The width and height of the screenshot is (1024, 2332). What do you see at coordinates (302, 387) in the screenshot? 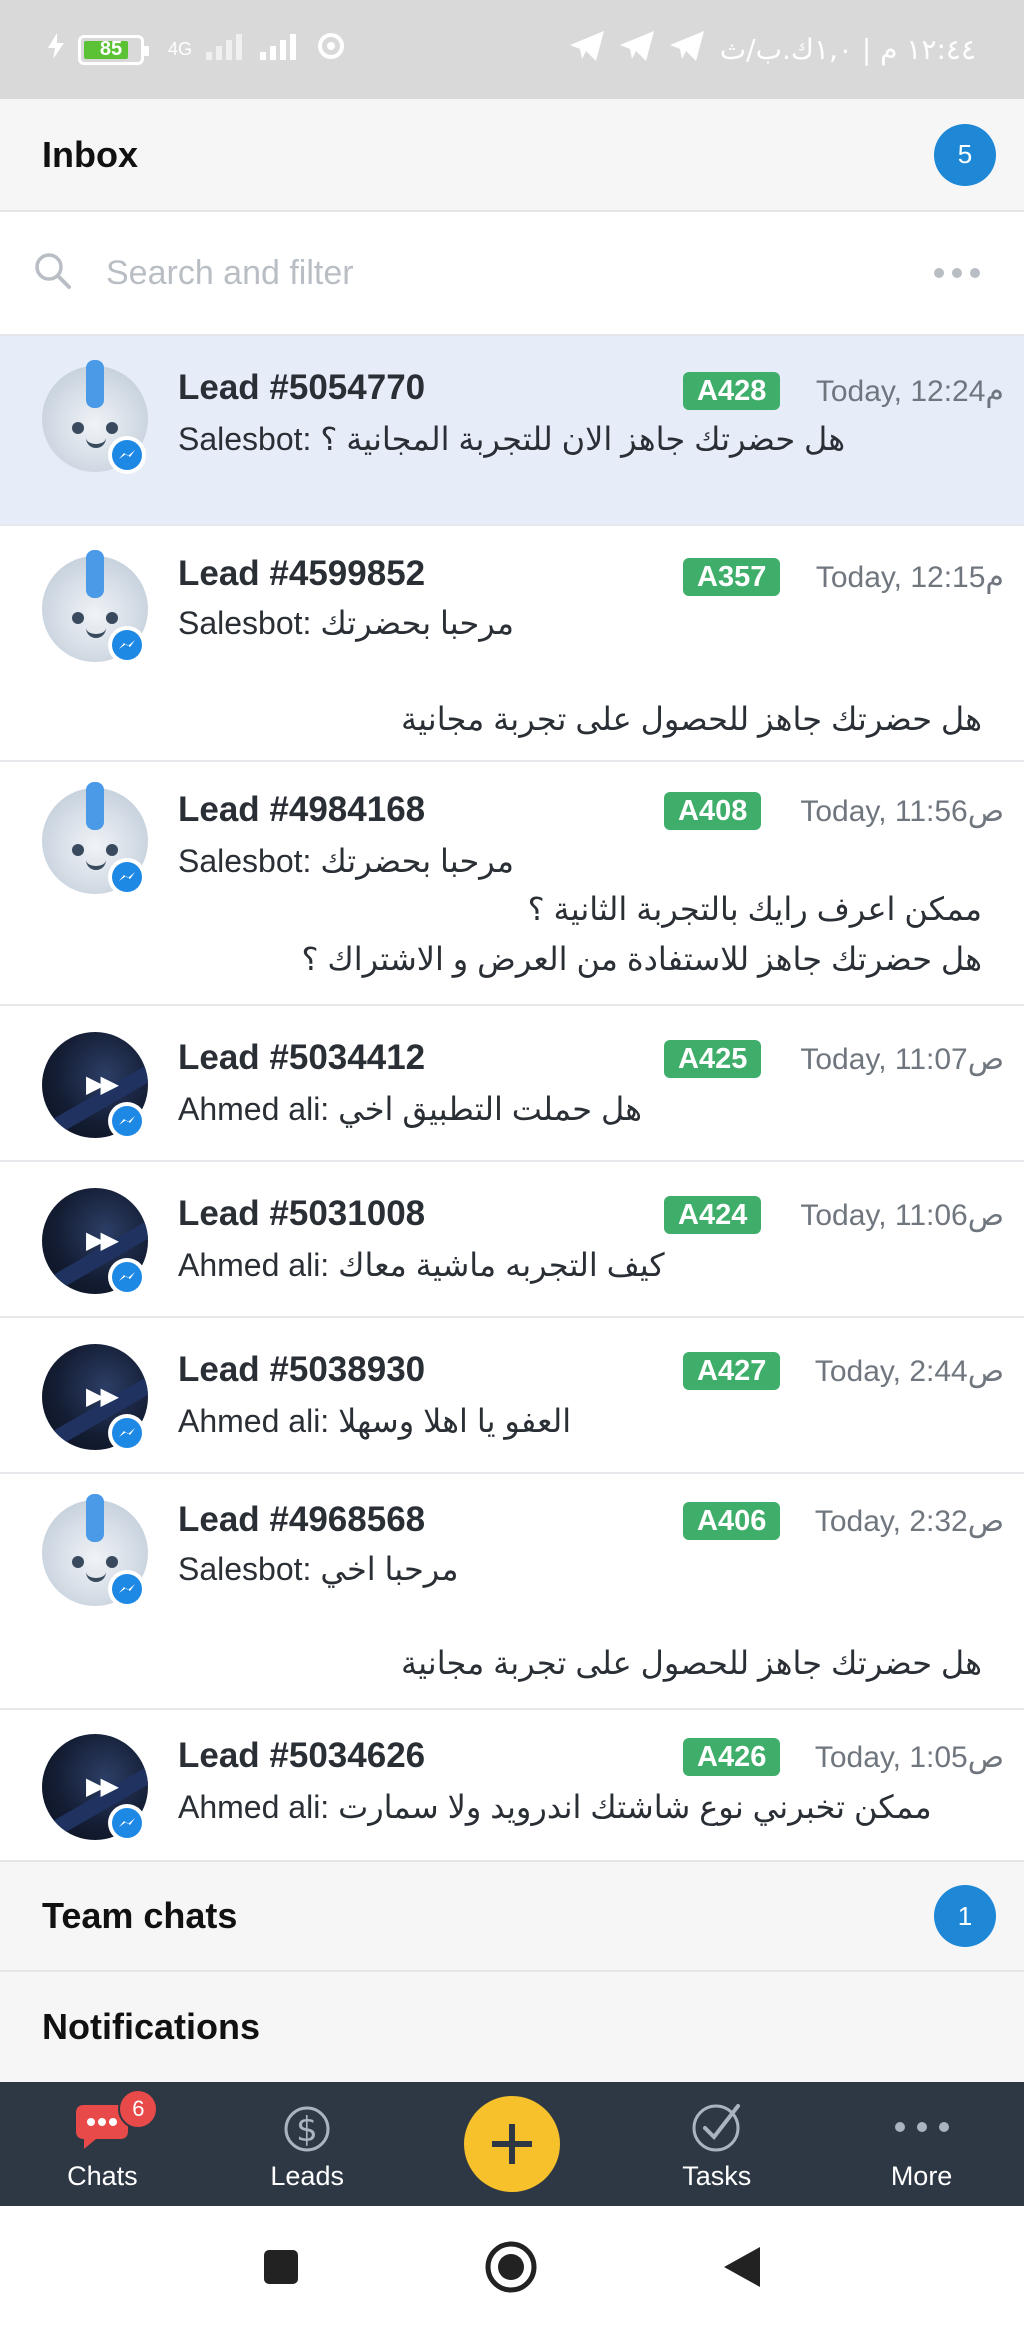
I see `lead-title: Lead #5054770` at bounding box center [302, 387].